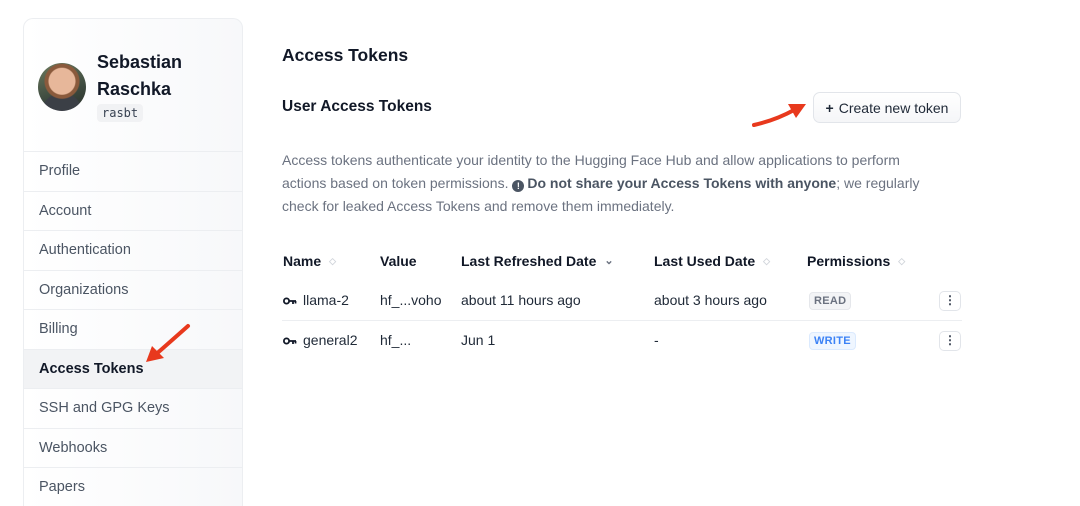 The width and height of the screenshot is (1080, 506). What do you see at coordinates (330, 340) in the screenshot?
I see `token-name: general2` at bounding box center [330, 340].